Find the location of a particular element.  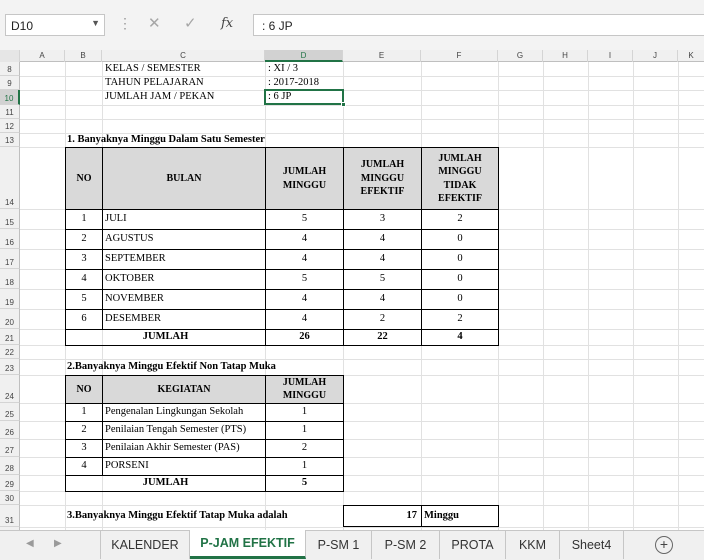

name-box-value: D10 is located at coordinates (22, 26).